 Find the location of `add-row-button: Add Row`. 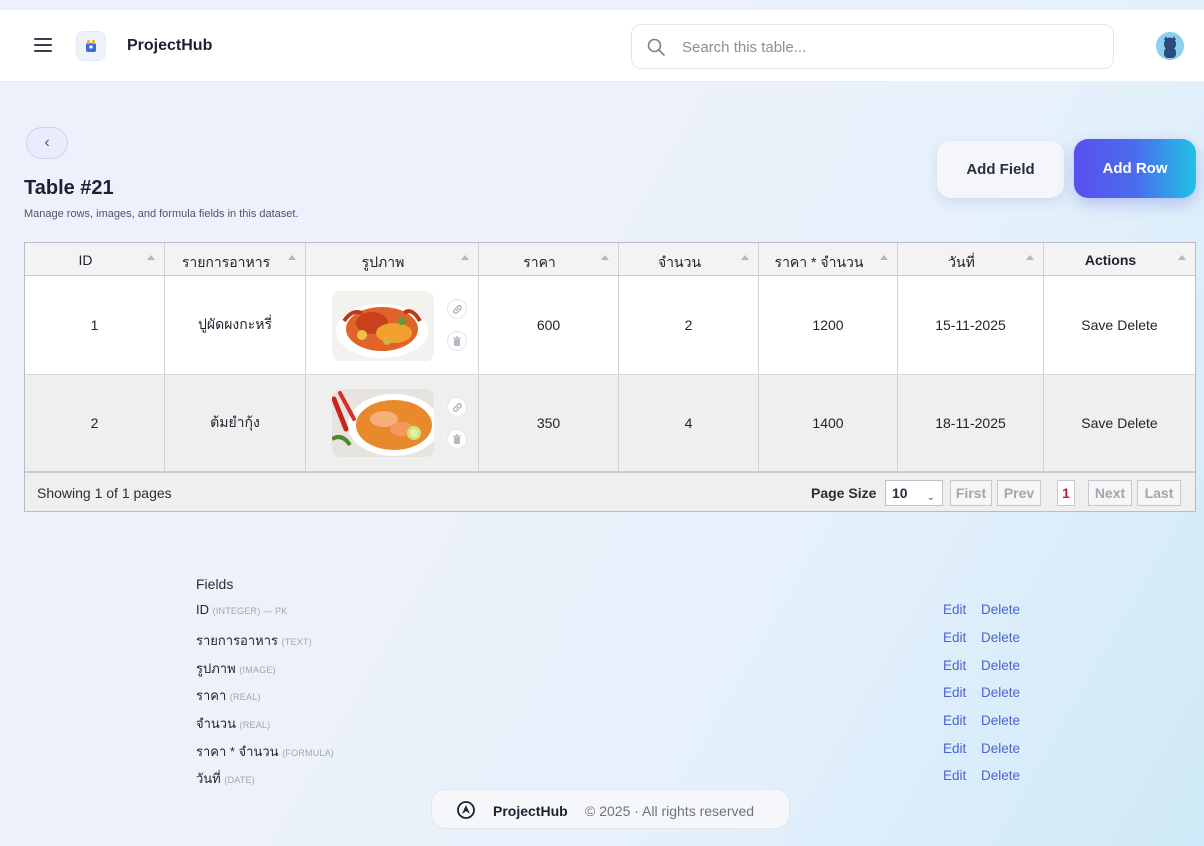

add-row-button: Add Row is located at coordinates (1135, 168).